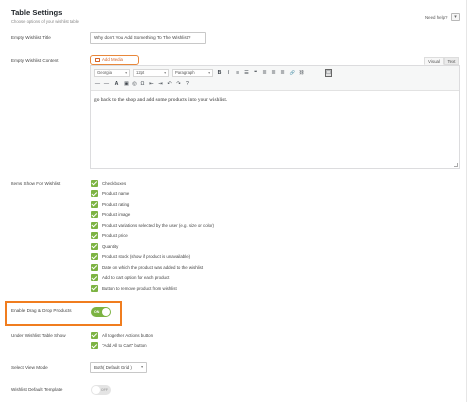  What do you see at coordinates (31, 37) in the screenshot?
I see `empty-title-label: Empty Wishlist Title` at bounding box center [31, 37].